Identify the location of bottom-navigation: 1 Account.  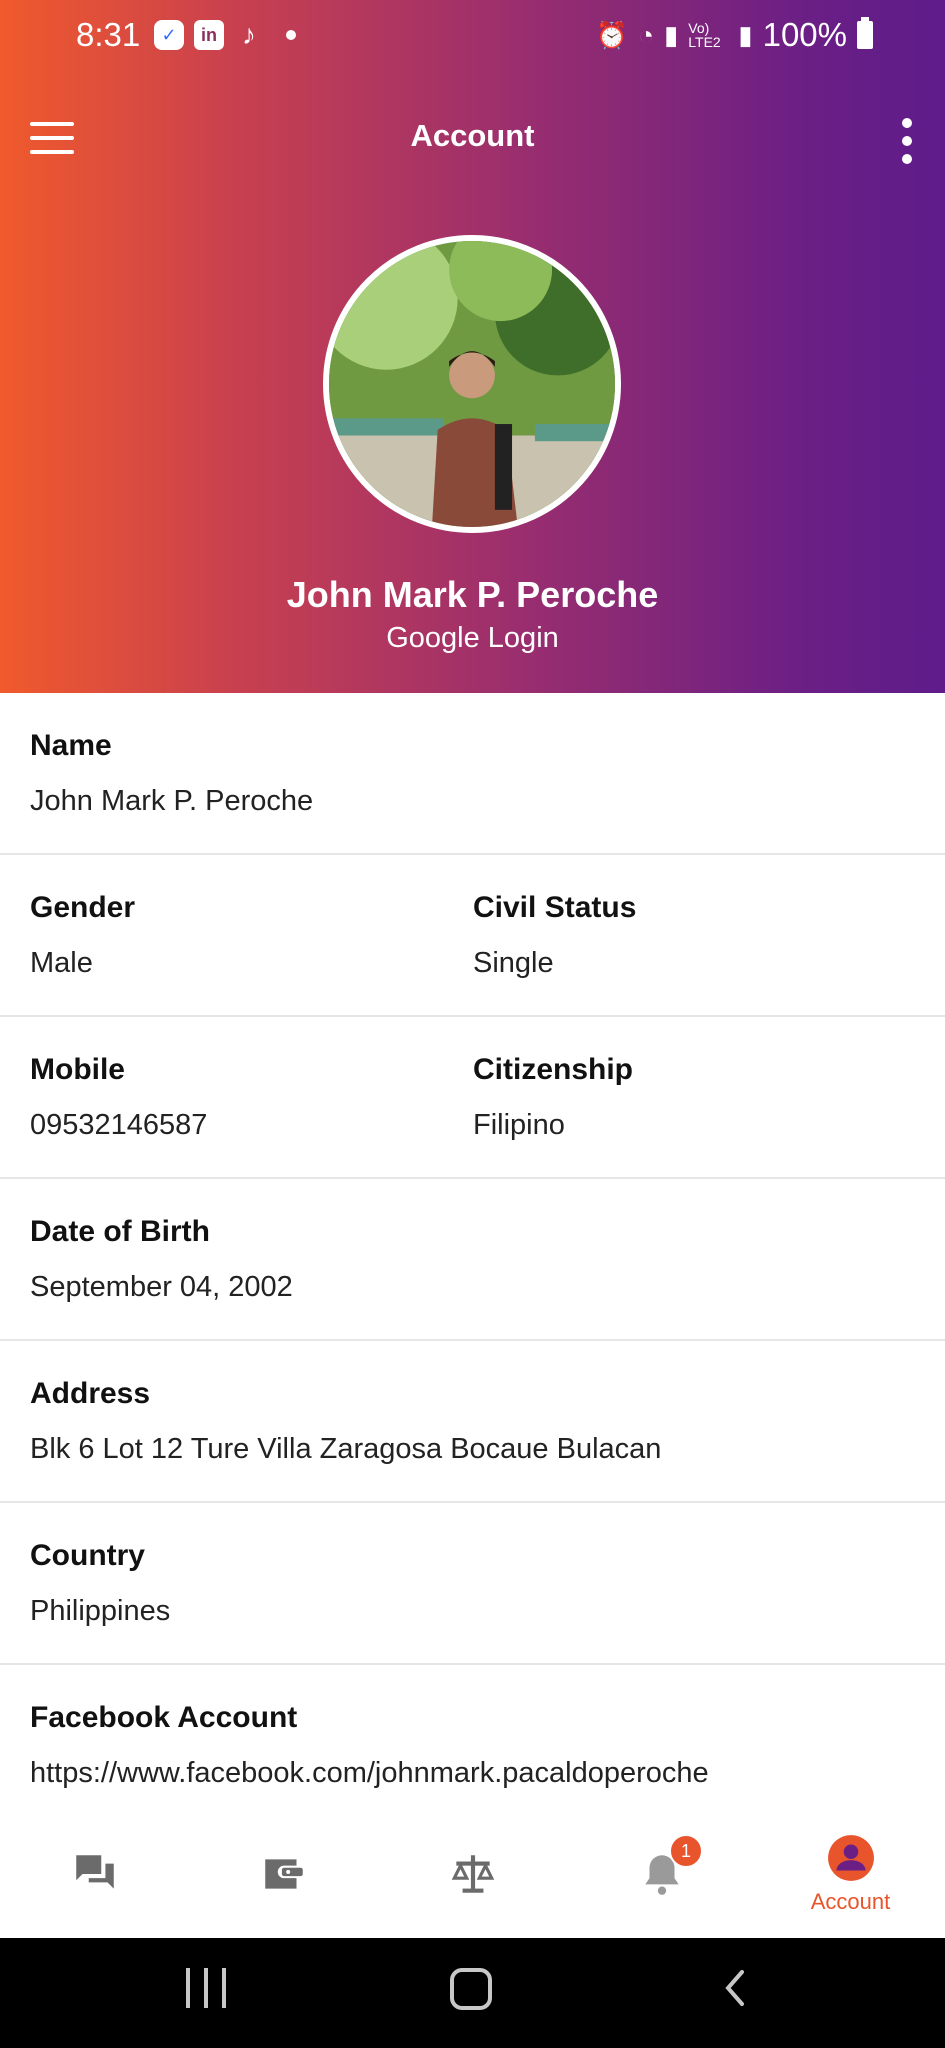
(472, 1874).